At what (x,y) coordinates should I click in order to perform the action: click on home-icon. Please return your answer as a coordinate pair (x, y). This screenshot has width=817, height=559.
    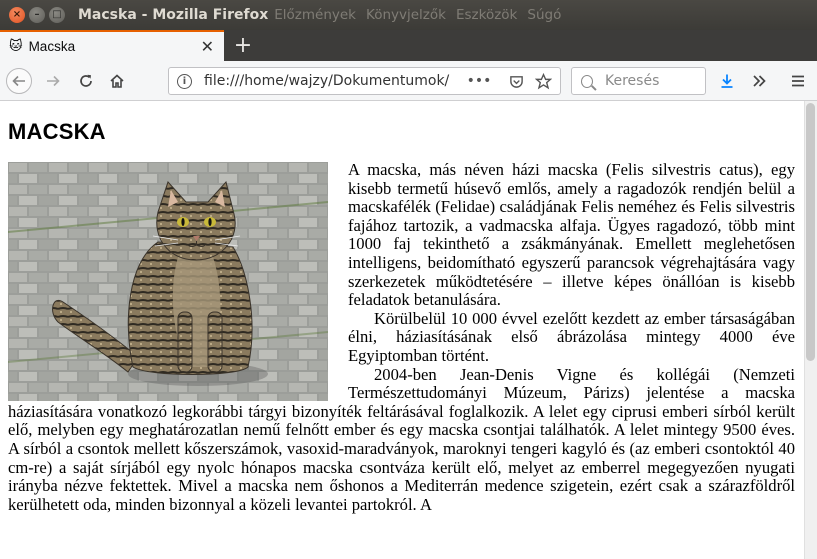
    Looking at the image, I should click on (117, 81).